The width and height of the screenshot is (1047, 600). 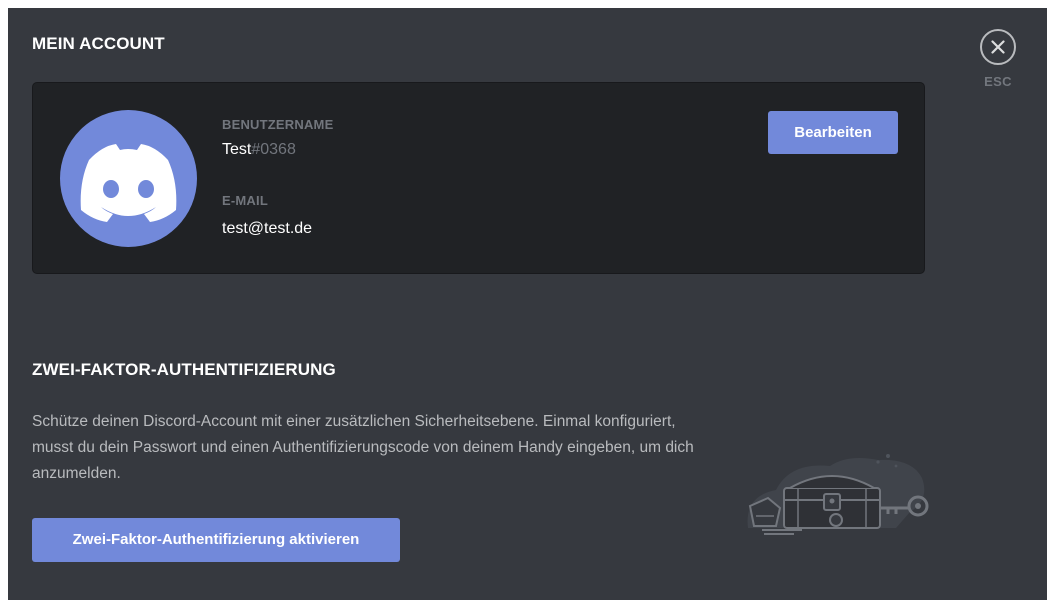 I want to click on treasure-chest-key-icon, so click(x=838, y=494).